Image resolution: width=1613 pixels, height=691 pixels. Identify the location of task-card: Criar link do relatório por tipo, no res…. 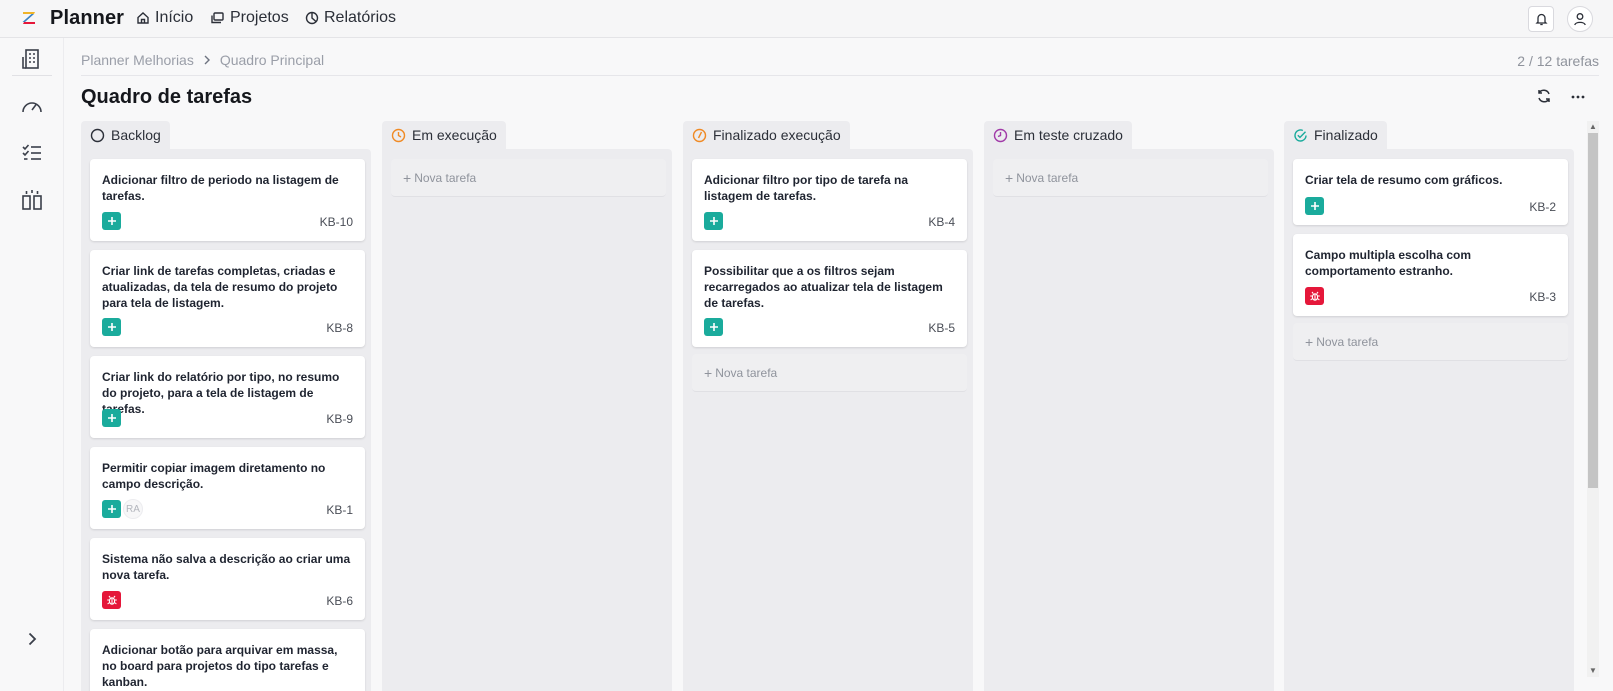
(227, 397).